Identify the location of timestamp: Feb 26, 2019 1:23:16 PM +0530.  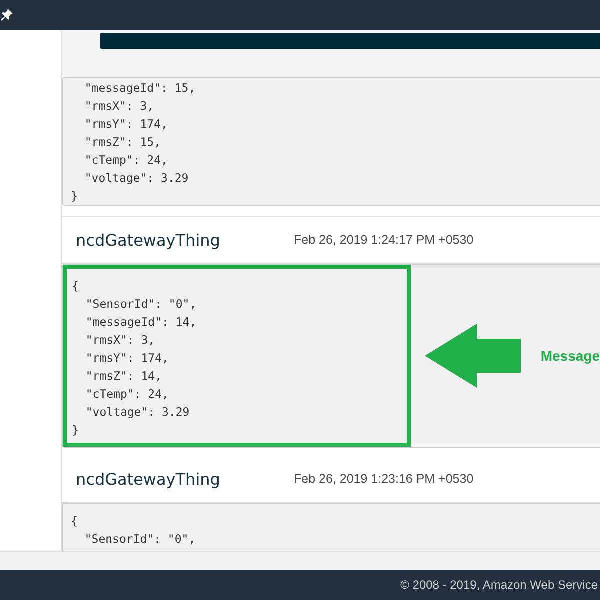
(384, 479).